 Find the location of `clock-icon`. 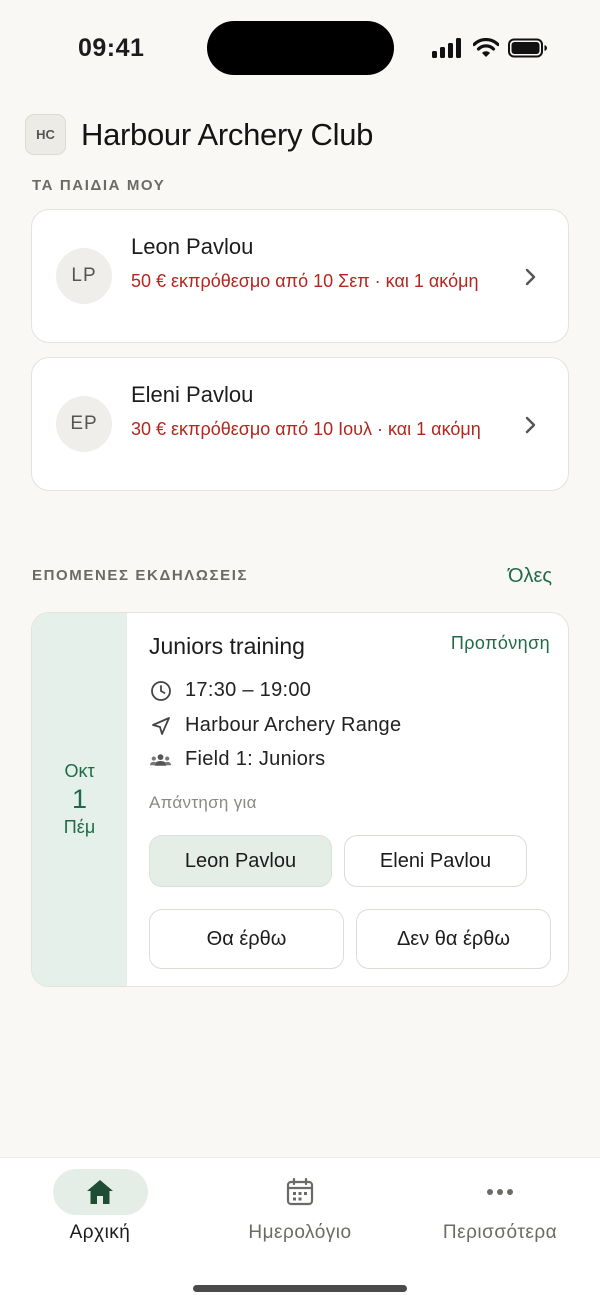

clock-icon is located at coordinates (160, 691).